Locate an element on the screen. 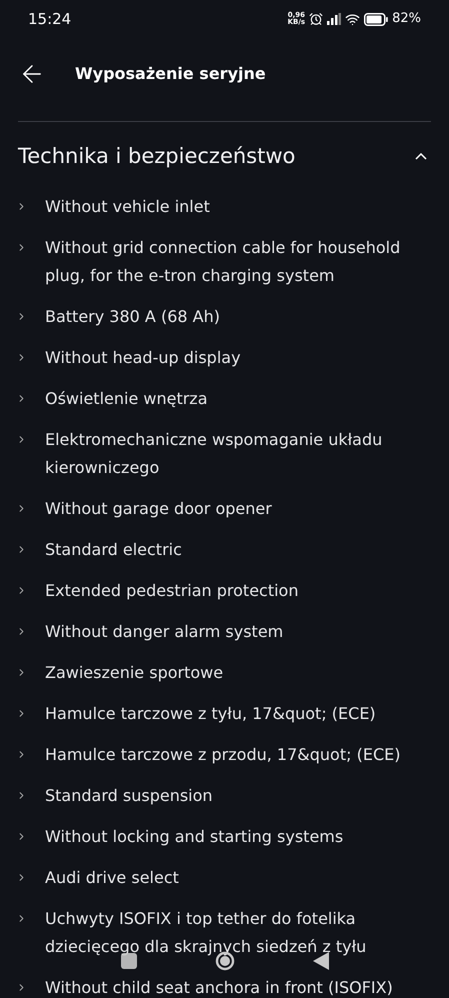 The height and width of the screenshot is (998, 449). feature-item: Without danger alarm system is located at coordinates (164, 631).